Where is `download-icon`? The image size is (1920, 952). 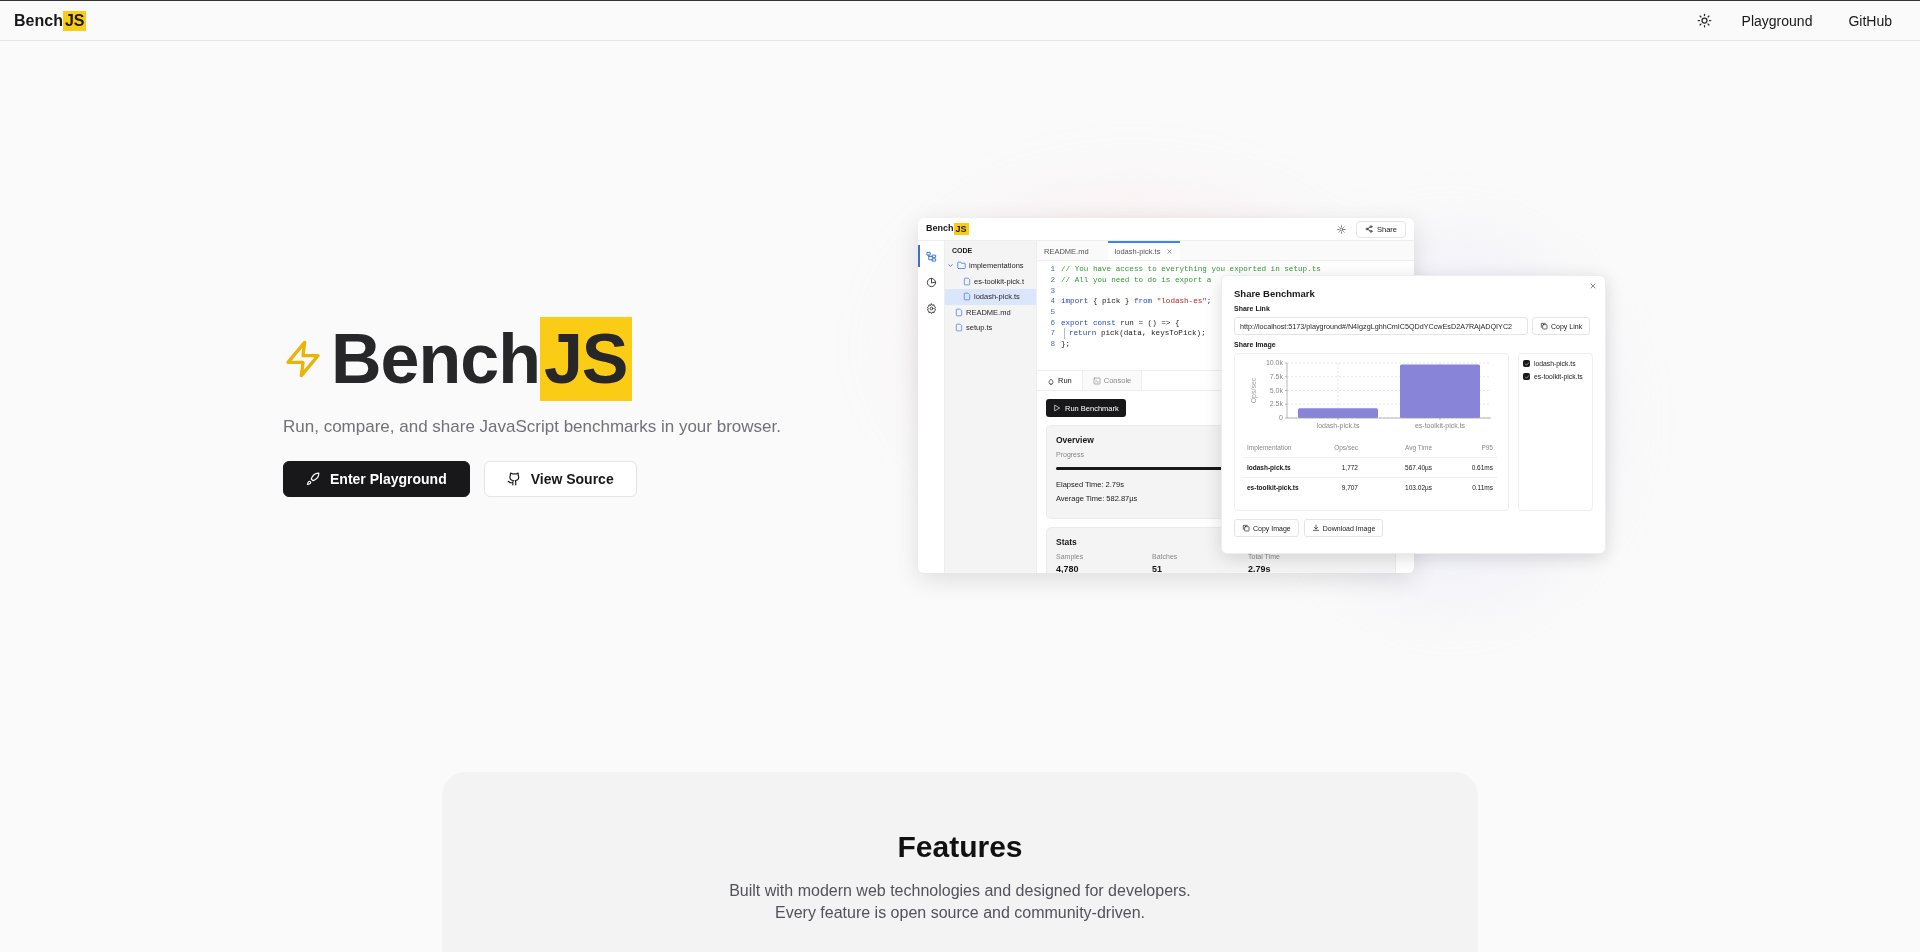
download-icon is located at coordinates (1315, 528).